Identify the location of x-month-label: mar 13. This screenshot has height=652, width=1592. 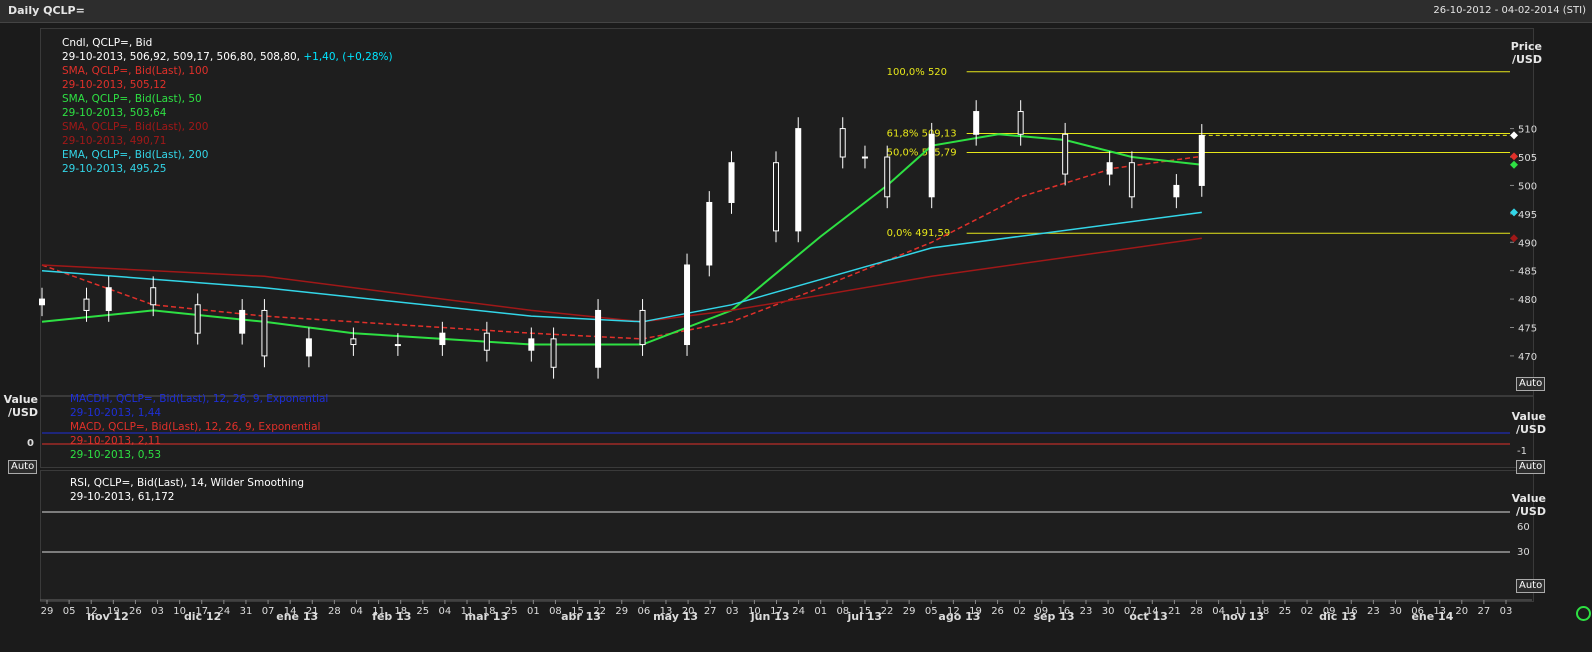
(486, 616).